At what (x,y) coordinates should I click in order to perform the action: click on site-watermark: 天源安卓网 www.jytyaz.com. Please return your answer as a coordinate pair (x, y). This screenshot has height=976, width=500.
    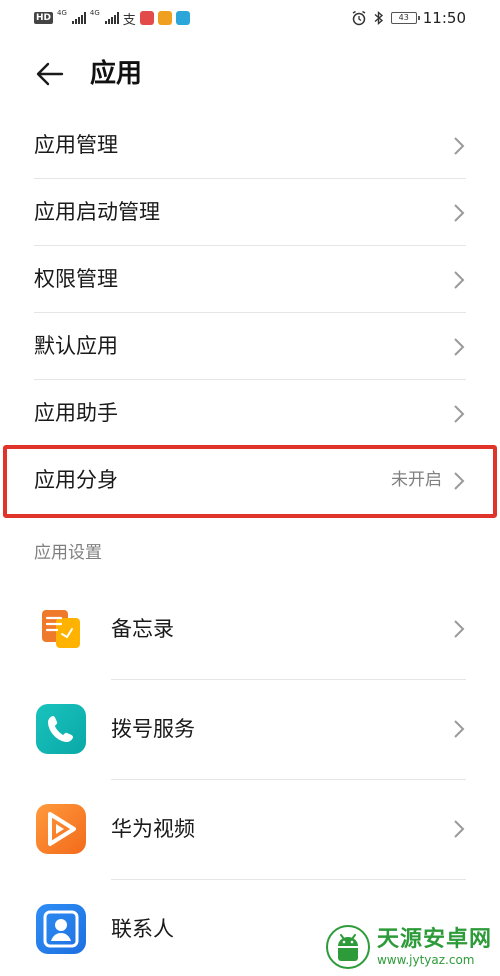
    Looking at the image, I should click on (408, 947).